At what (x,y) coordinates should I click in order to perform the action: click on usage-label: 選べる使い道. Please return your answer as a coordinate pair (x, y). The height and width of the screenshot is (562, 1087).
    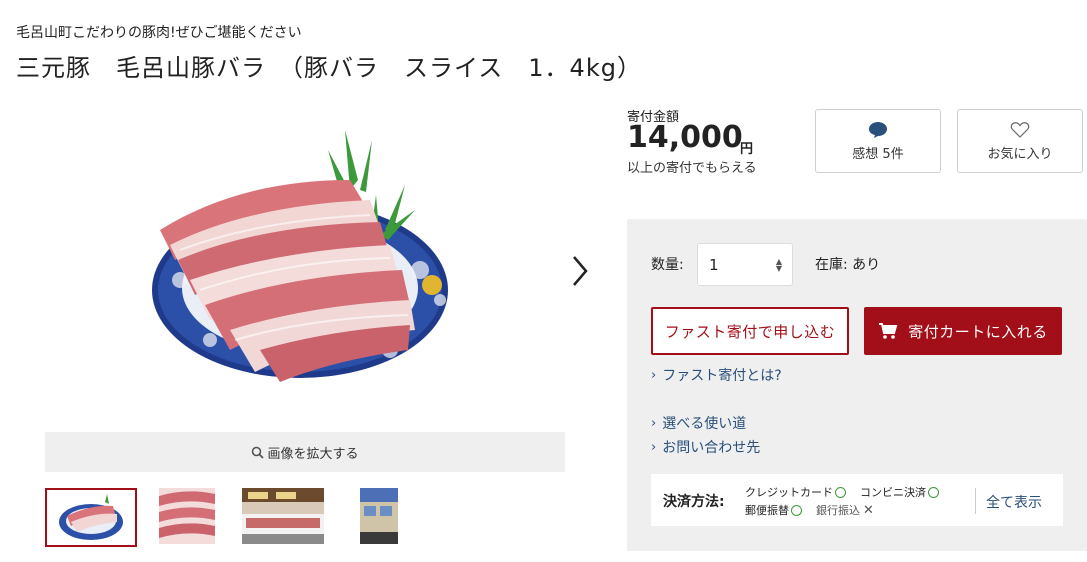
    Looking at the image, I should click on (704, 424).